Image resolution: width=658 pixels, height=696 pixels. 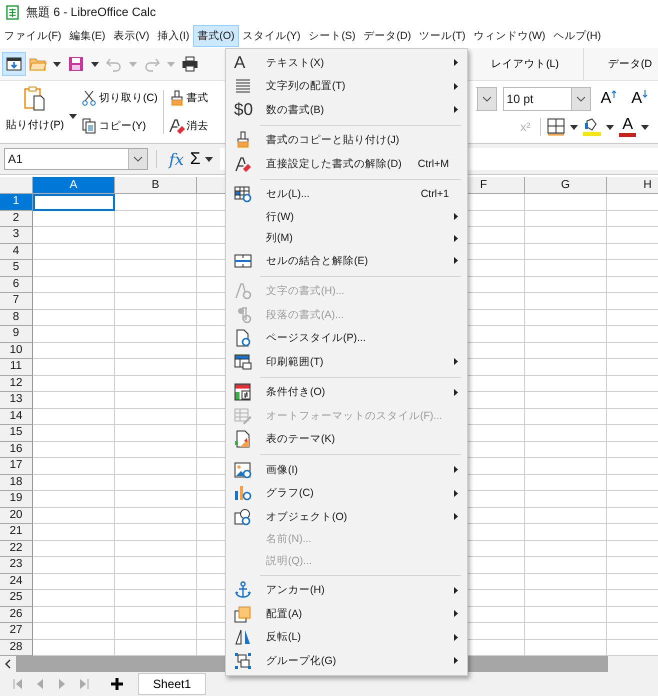 What do you see at coordinates (240, 63) in the screenshot?
I see `menu-glyph-icon: A` at bounding box center [240, 63].